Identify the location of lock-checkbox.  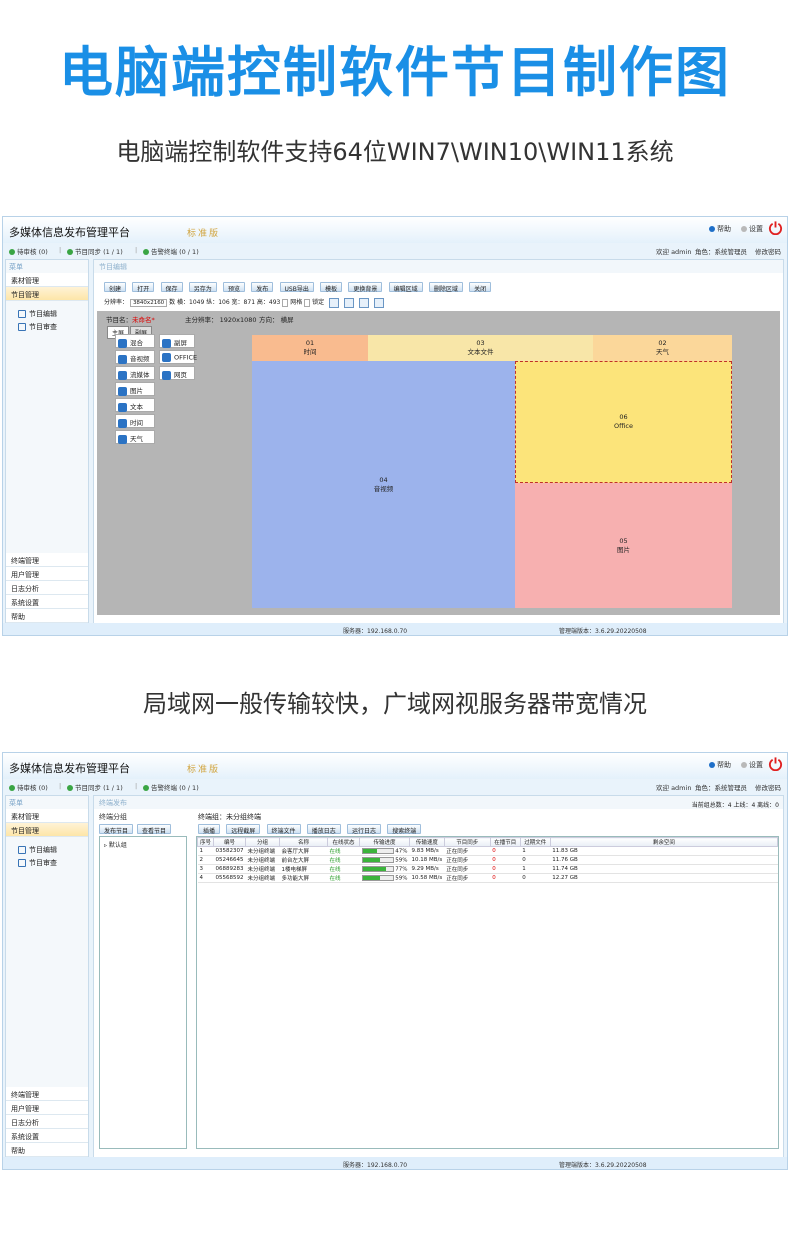
(307, 302).